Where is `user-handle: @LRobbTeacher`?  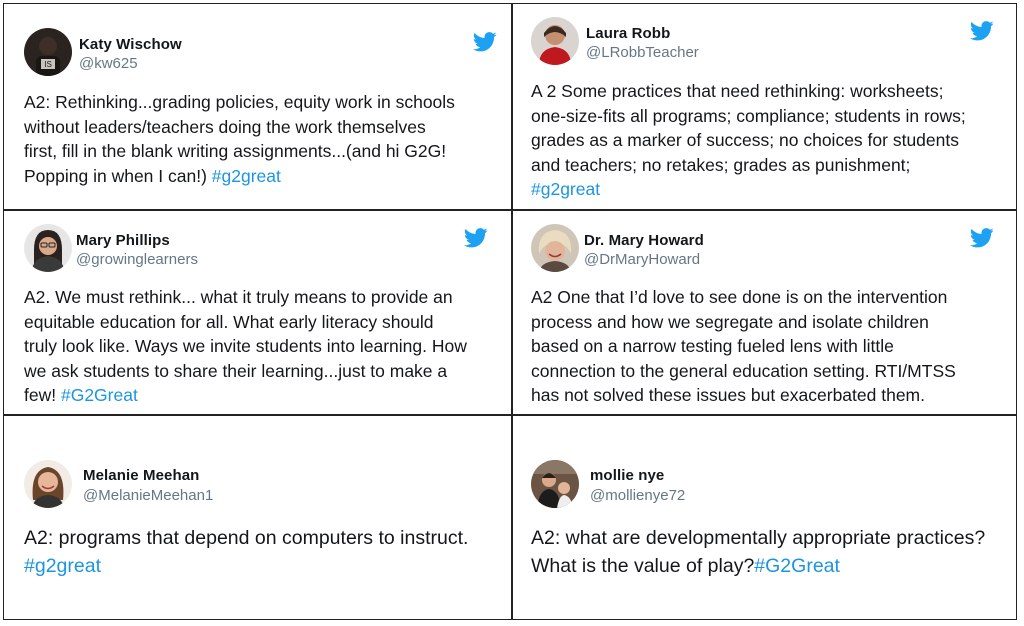
user-handle: @LRobbTeacher is located at coordinates (642, 52).